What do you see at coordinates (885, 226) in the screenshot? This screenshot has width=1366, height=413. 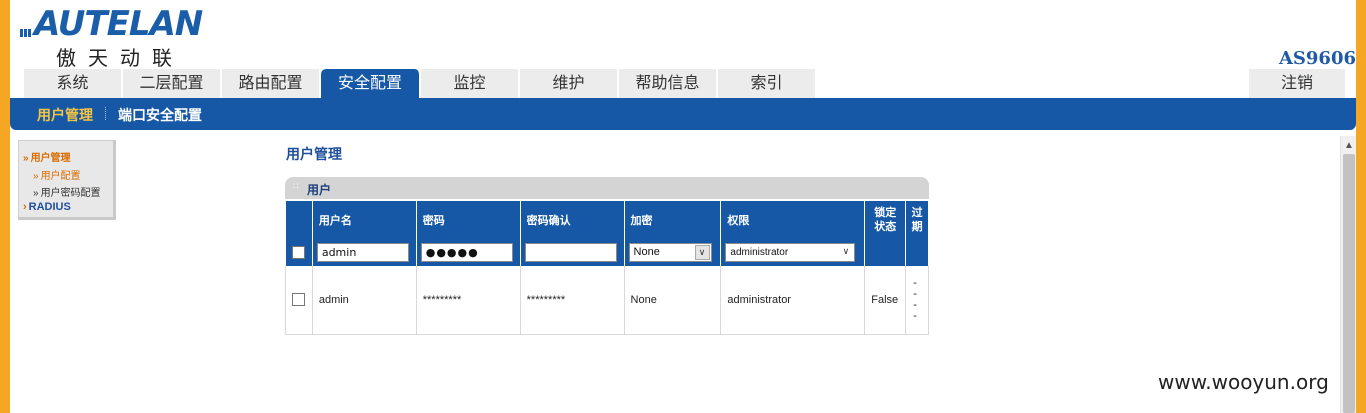 I see `header-lock-status-line2: 状态` at bounding box center [885, 226].